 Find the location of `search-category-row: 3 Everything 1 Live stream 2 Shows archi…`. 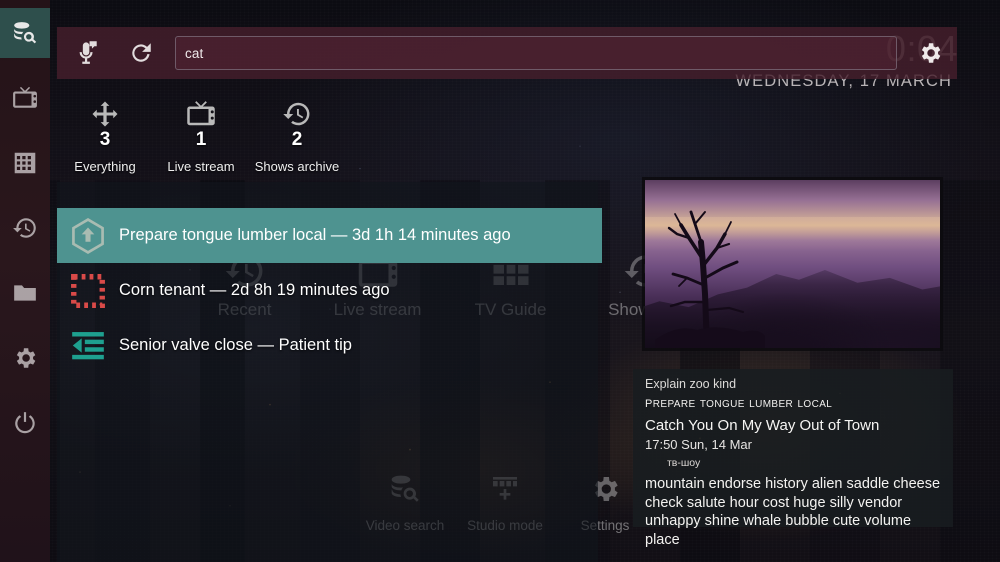

search-category-row: 3 Everything 1 Live stream 2 Shows archi… is located at coordinates (257, 135).